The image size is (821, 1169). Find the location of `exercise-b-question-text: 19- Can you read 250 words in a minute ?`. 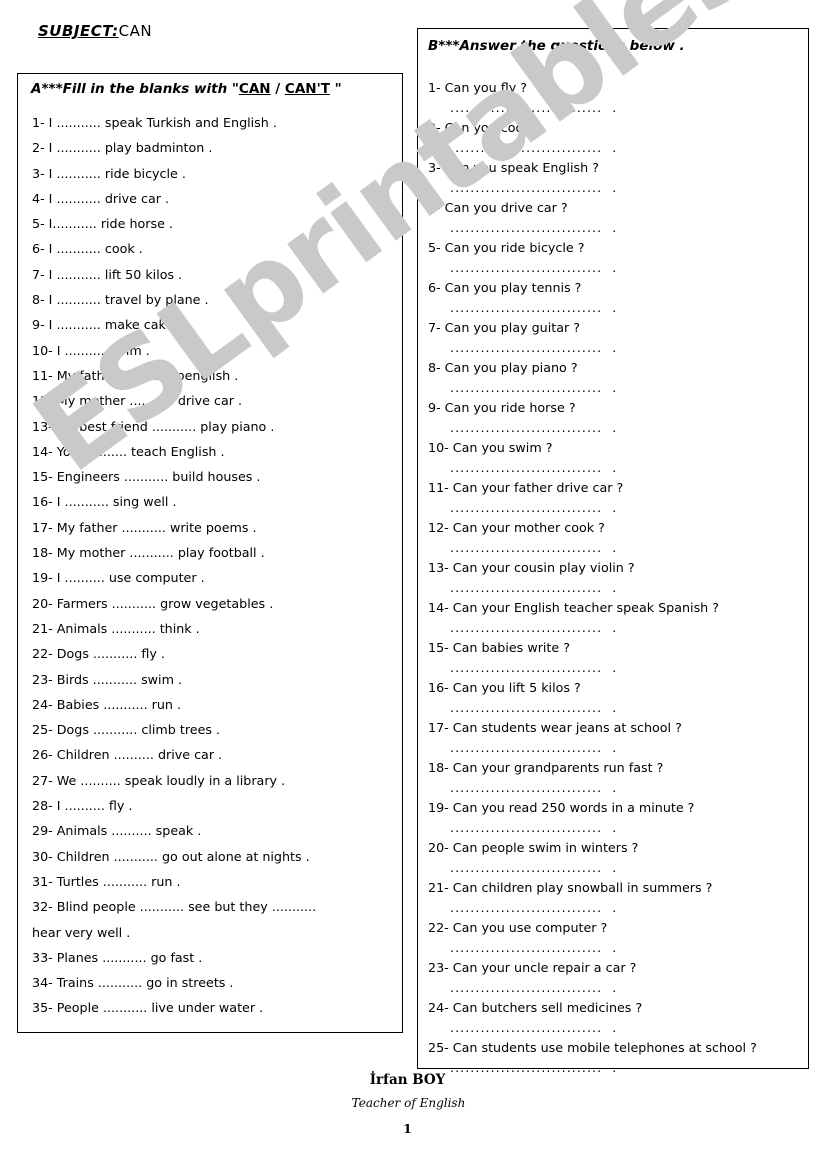

exercise-b-question-text: 19- Can you read 250 words in a minute ? is located at coordinates (561, 807).